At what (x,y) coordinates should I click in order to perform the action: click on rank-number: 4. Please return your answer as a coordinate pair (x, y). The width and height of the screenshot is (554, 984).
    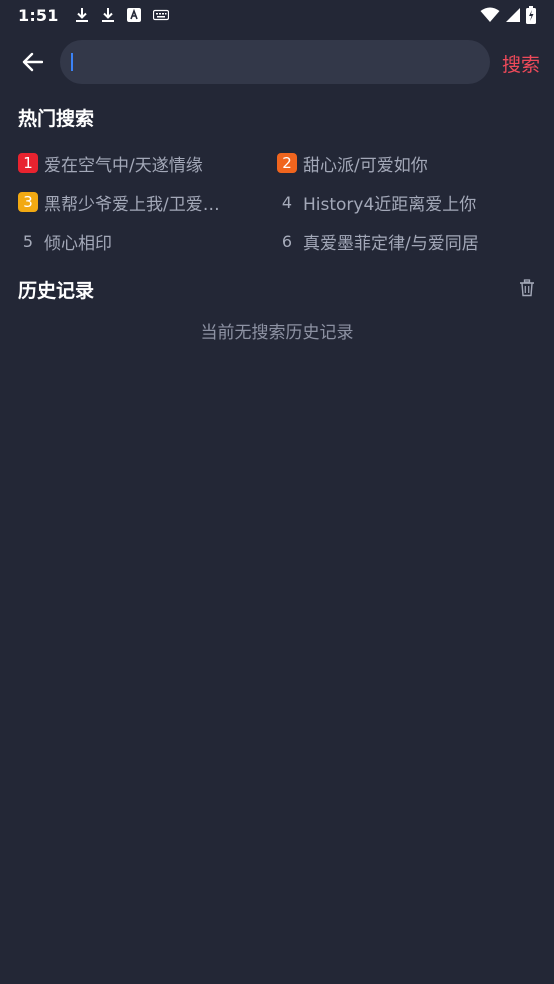
    Looking at the image, I should click on (287, 202).